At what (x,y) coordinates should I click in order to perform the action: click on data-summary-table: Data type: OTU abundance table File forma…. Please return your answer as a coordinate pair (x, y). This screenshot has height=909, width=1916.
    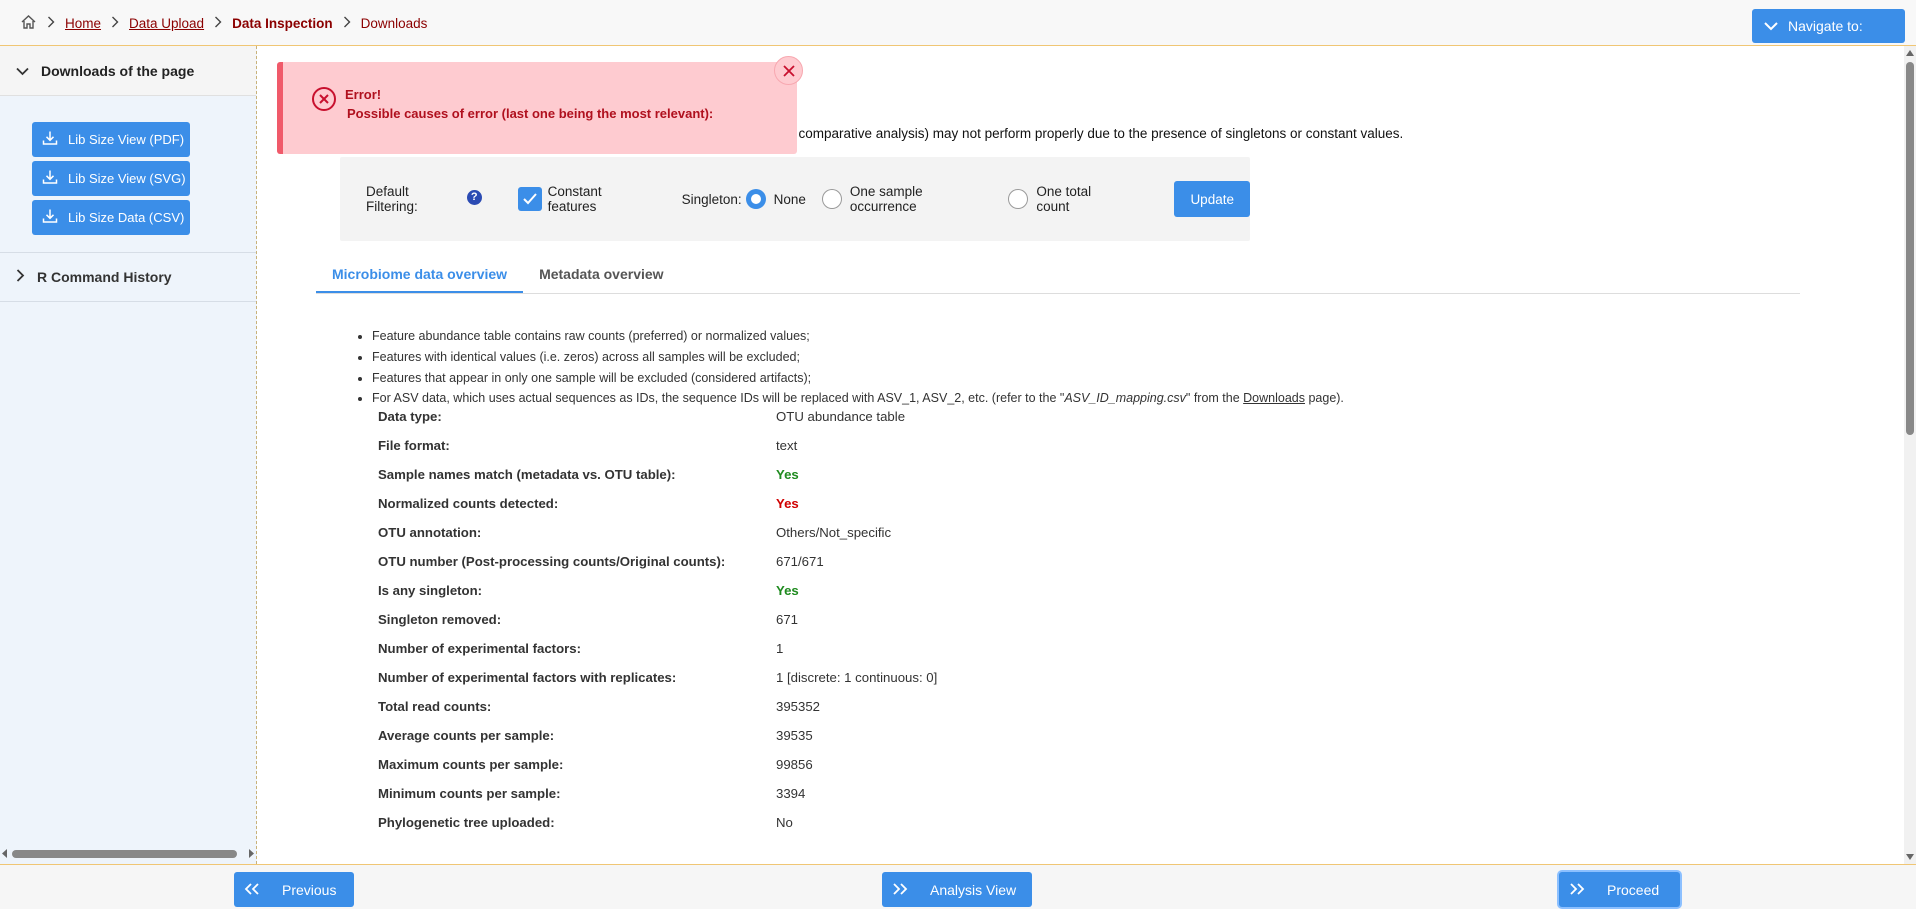
    Looking at the image, I should click on (657, 619).